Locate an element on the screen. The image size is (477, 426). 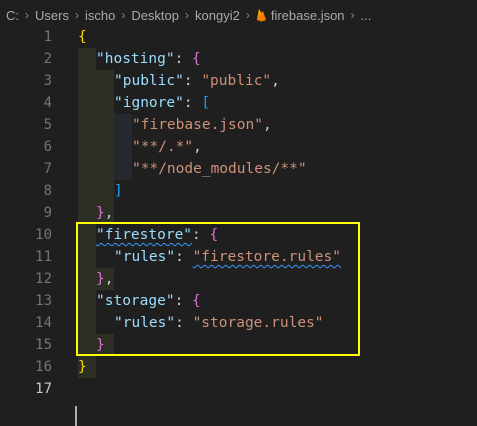
code-token: [ is located at coordinates (206, 103).